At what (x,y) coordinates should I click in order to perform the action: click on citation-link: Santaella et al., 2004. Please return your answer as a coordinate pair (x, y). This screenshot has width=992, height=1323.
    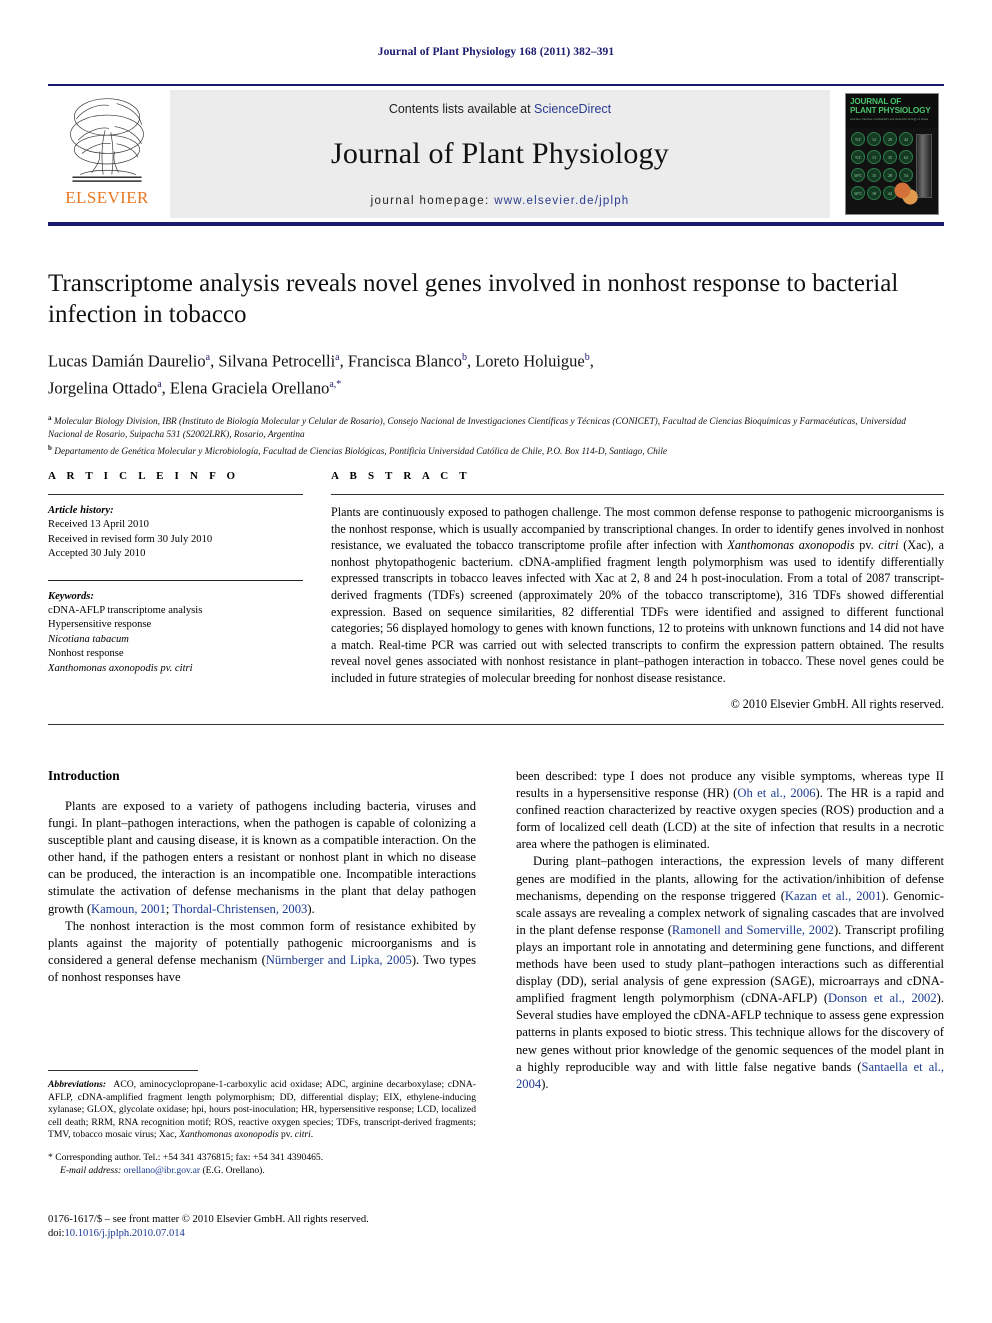
    Looking at the image, I should click on (730, 1075).